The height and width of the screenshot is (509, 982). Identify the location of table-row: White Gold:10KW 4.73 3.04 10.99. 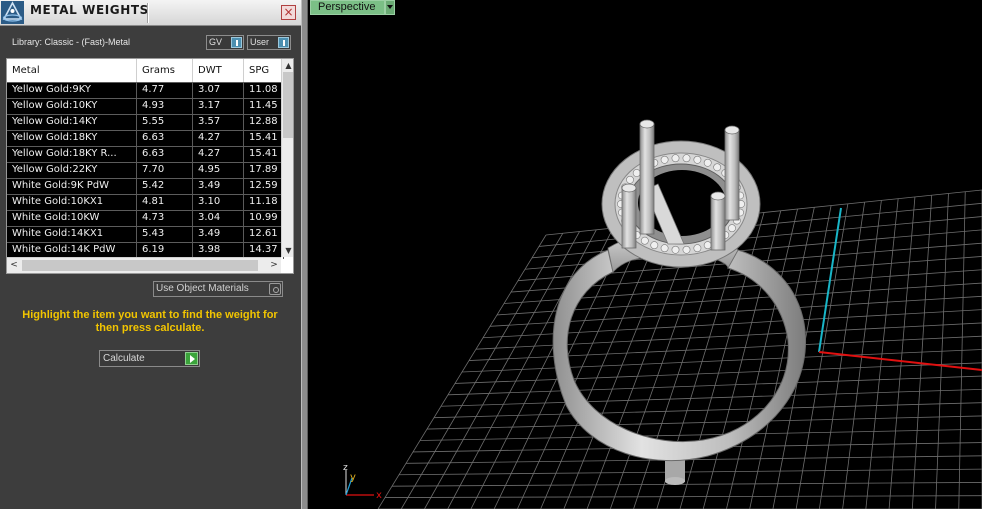
(145, 218).